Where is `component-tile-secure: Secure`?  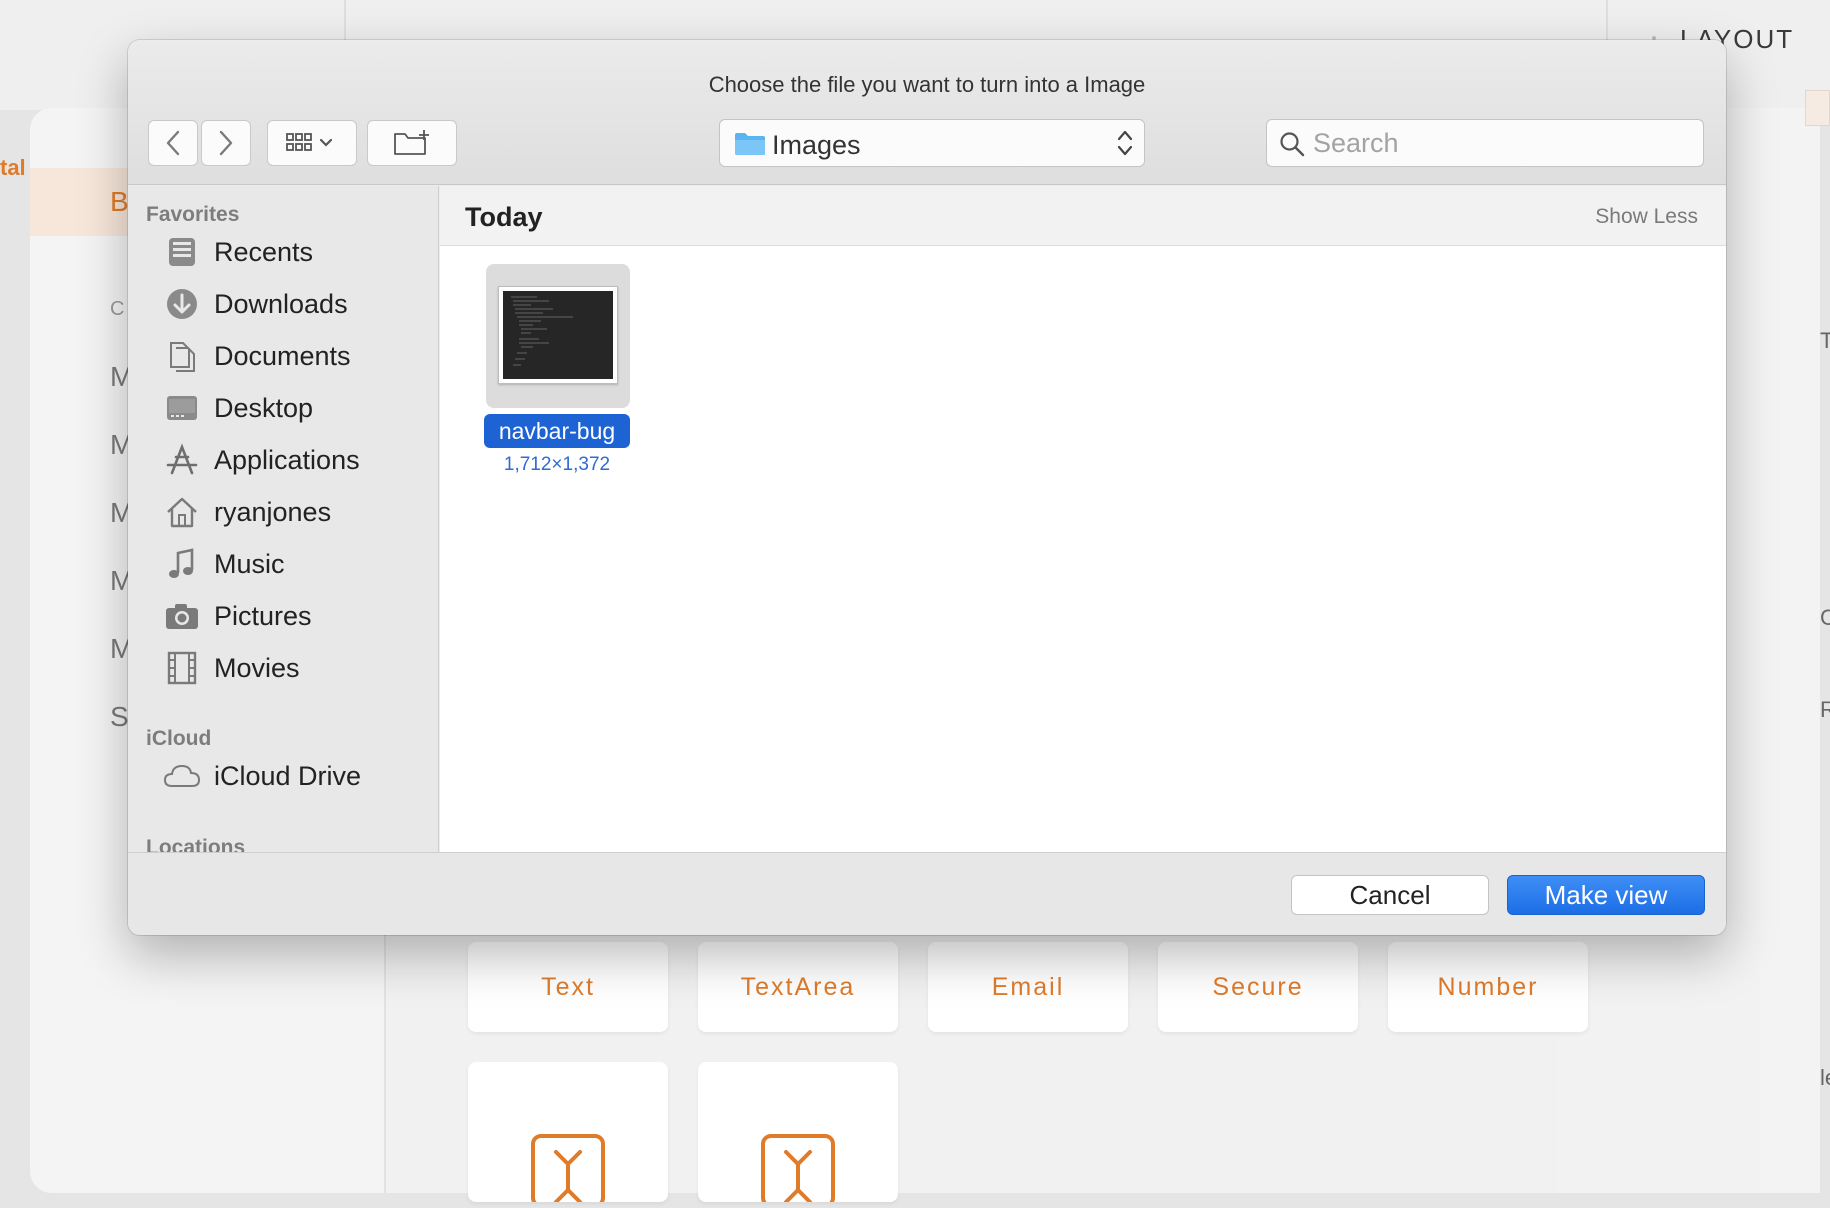
component-tile-secure: Secure is located at coordinates (1258, 987).